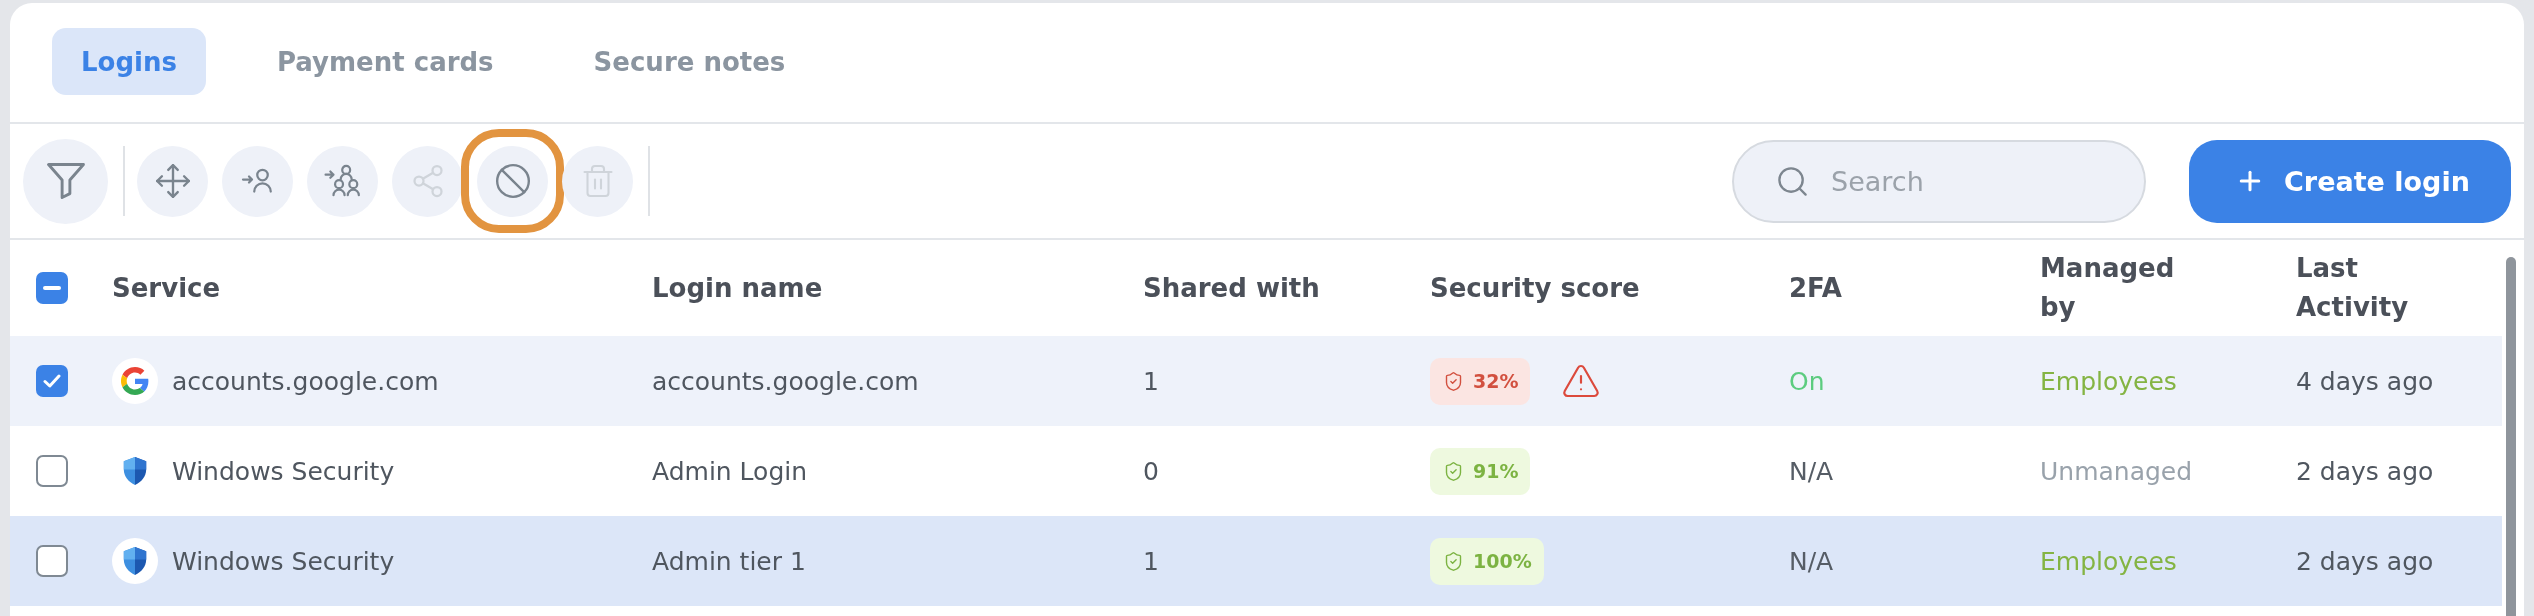 The height and width of the screenshot is (616, 2534). Describe the element at coordinates (1939, 181) in the screenshot. I see `search-field: Search` at that location.